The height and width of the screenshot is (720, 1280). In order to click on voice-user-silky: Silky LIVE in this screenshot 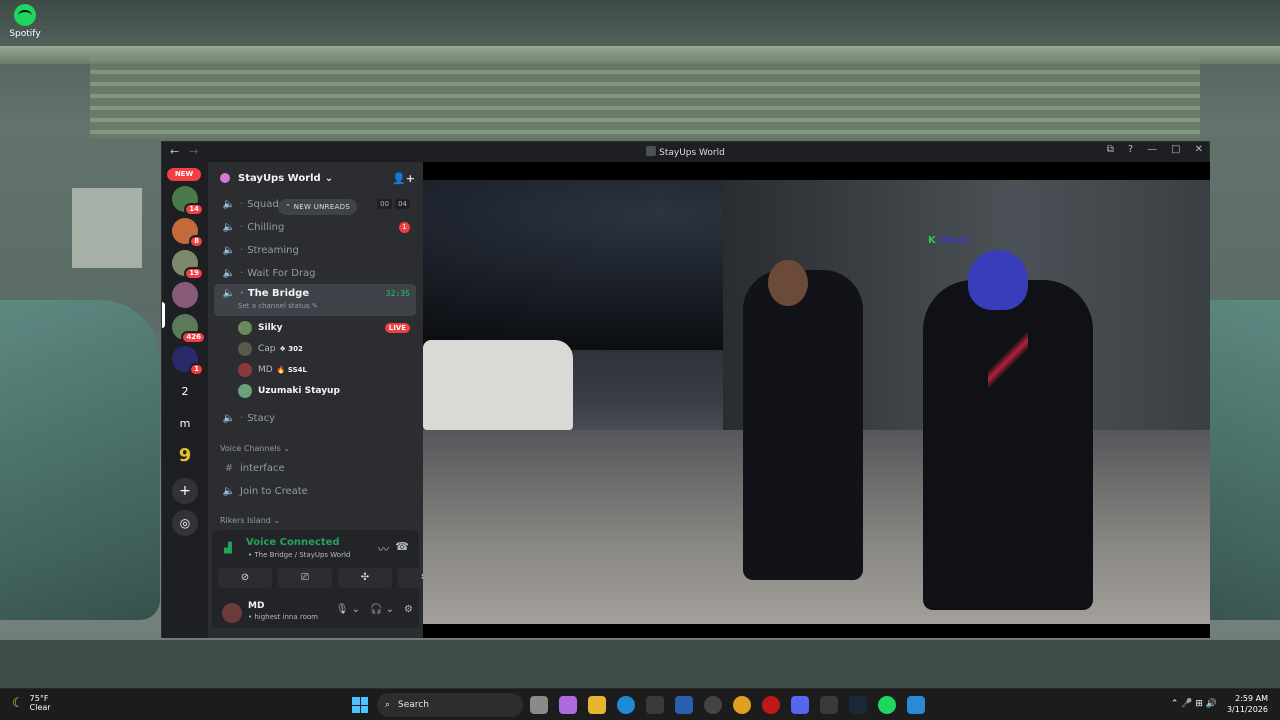, I will do `click(328, 328)`.